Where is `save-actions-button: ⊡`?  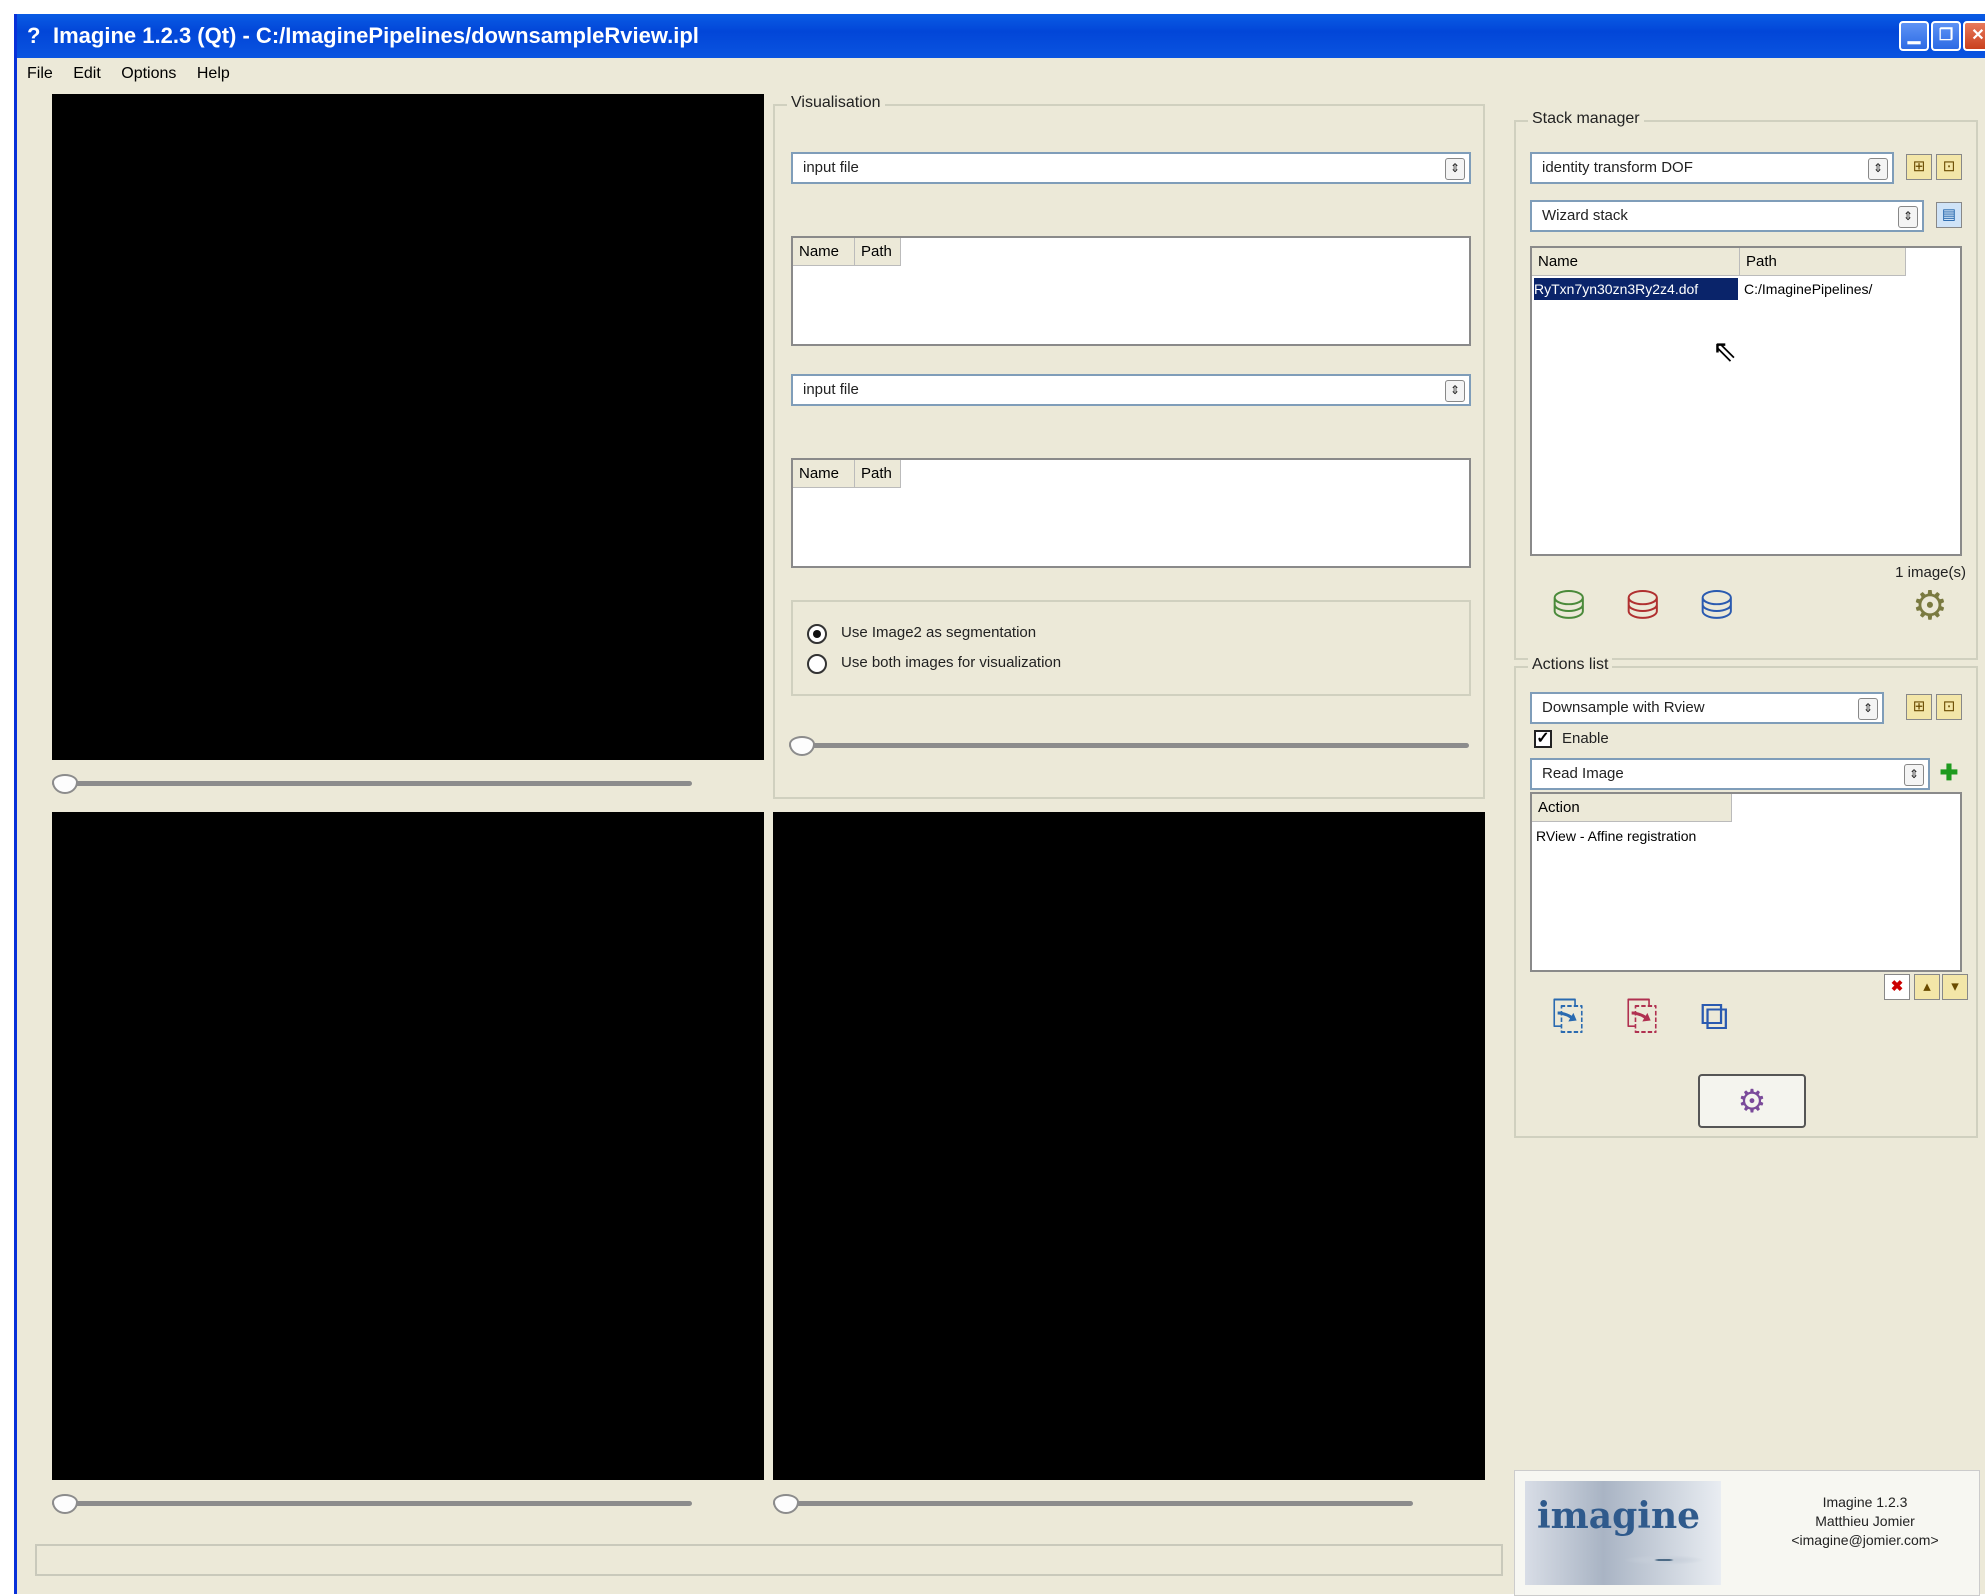 save-actions-button: ⊡ is located at coordinates (1949, 707).